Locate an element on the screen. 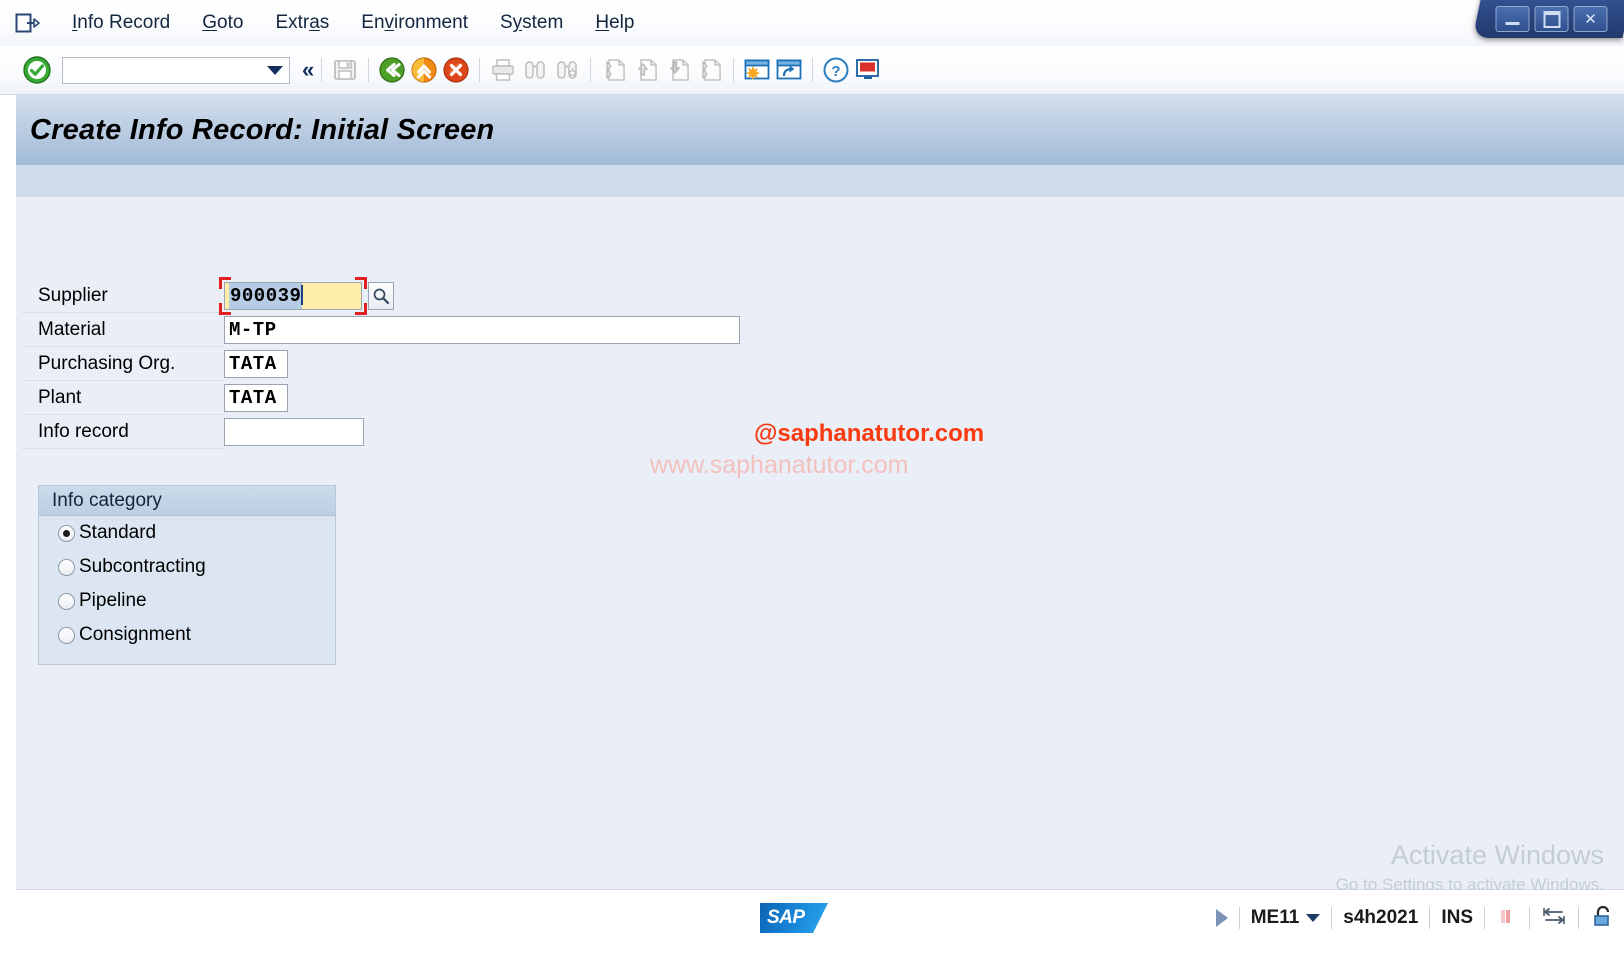  close-button: ✕ is located at coordinates (1590, 19).